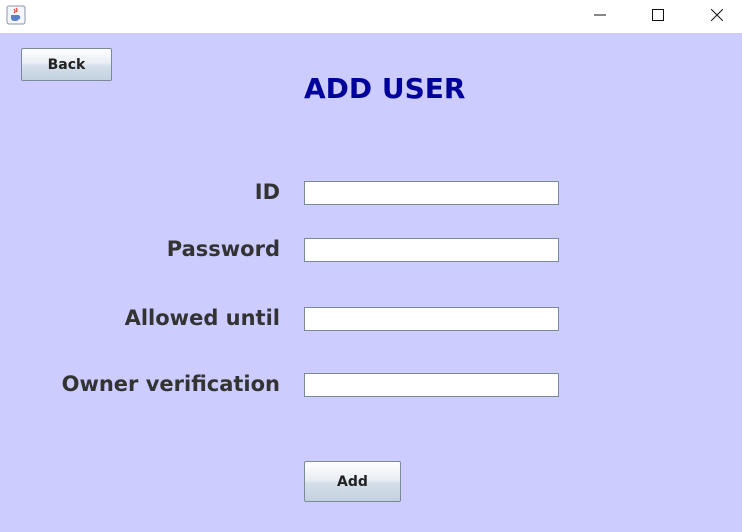 The height and width of the screenshot is (532, 742). Describe the element at coordinates (16, 15) in the screenshot. I see `java-coffee-cup-icon` at that location.